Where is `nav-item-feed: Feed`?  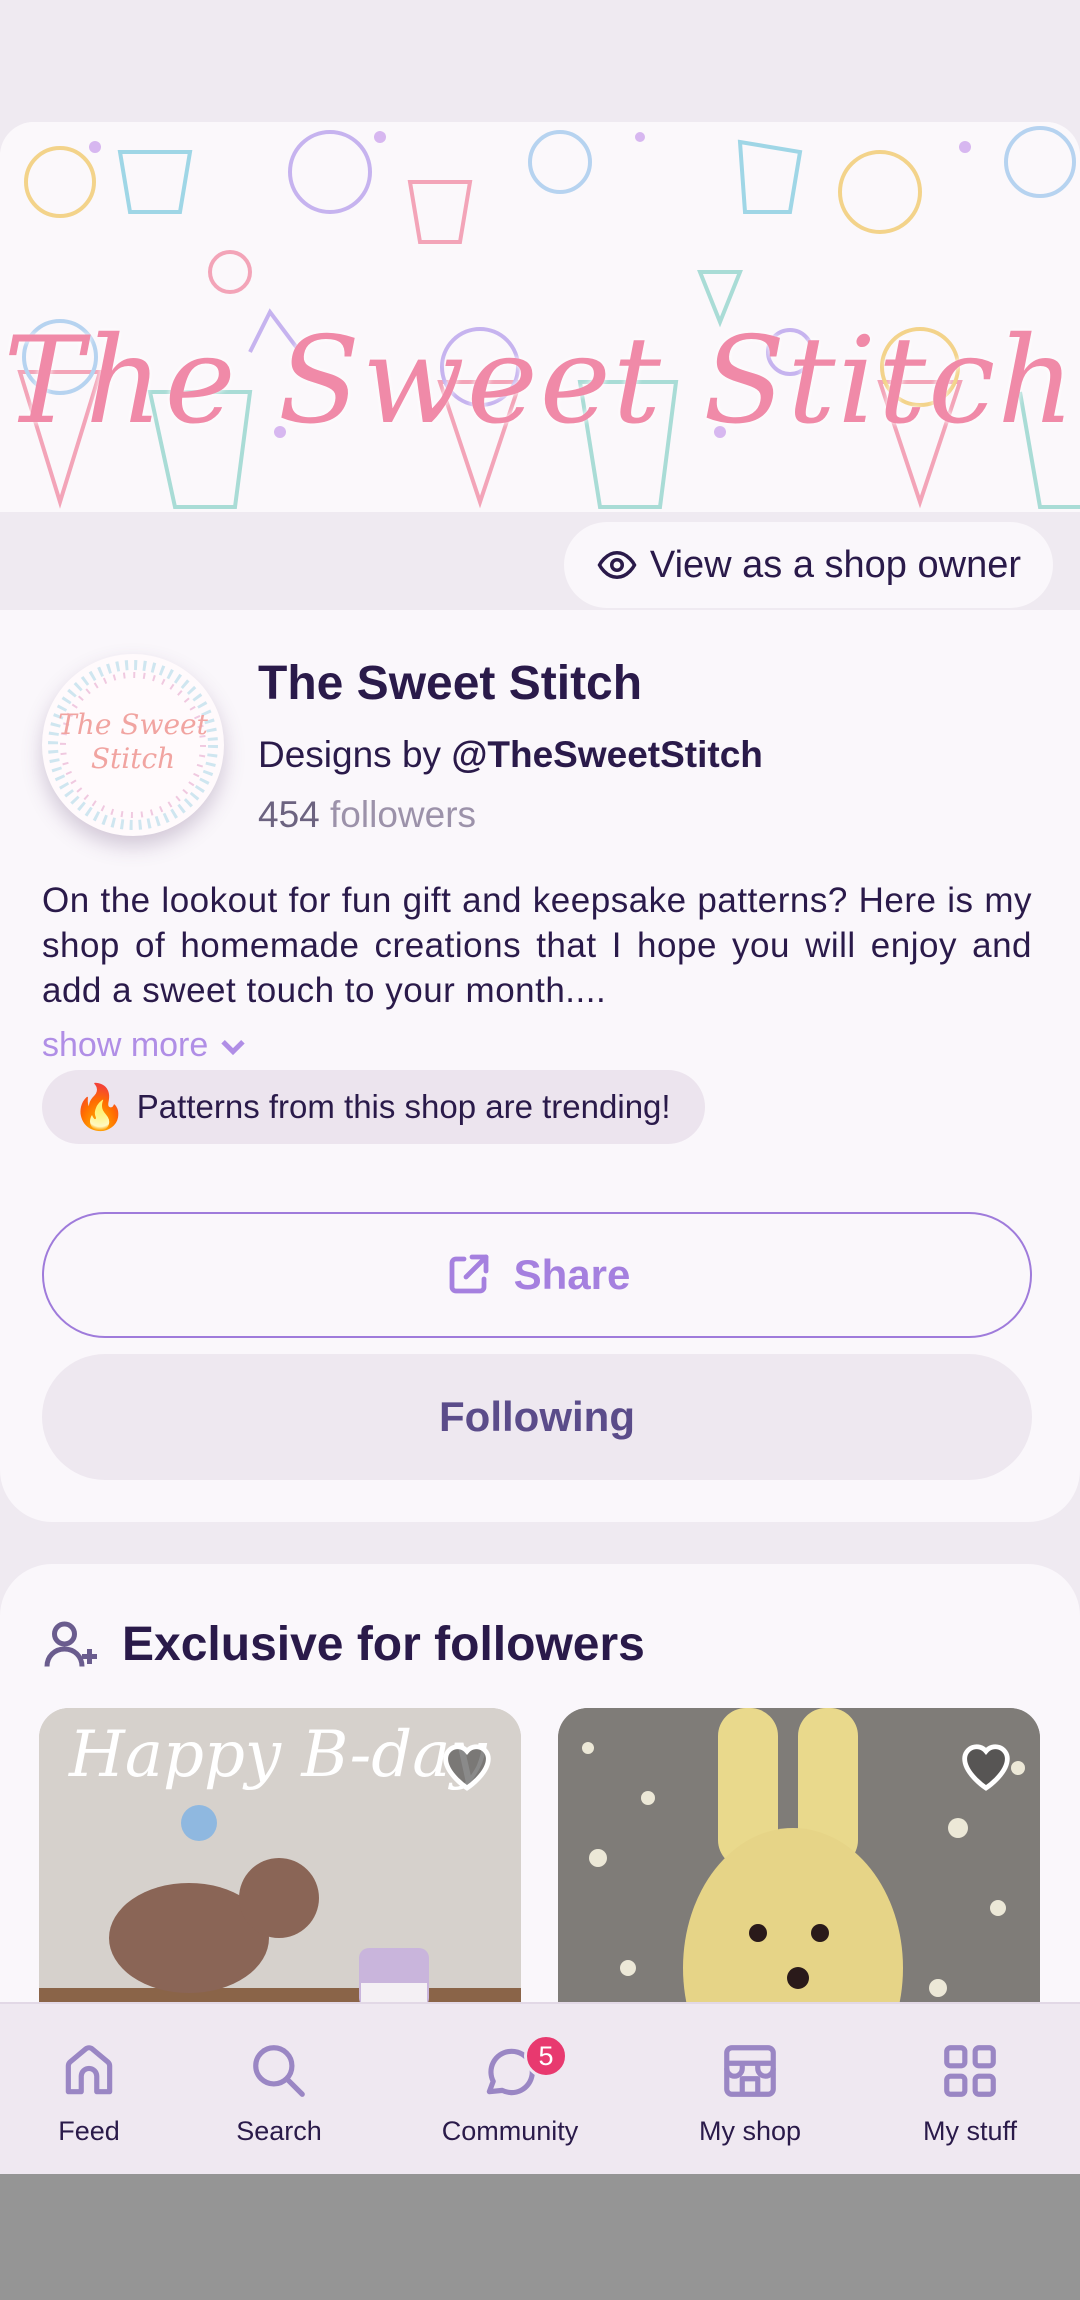 nav-item-feed: Feed is located at coordinates (94, 2093).